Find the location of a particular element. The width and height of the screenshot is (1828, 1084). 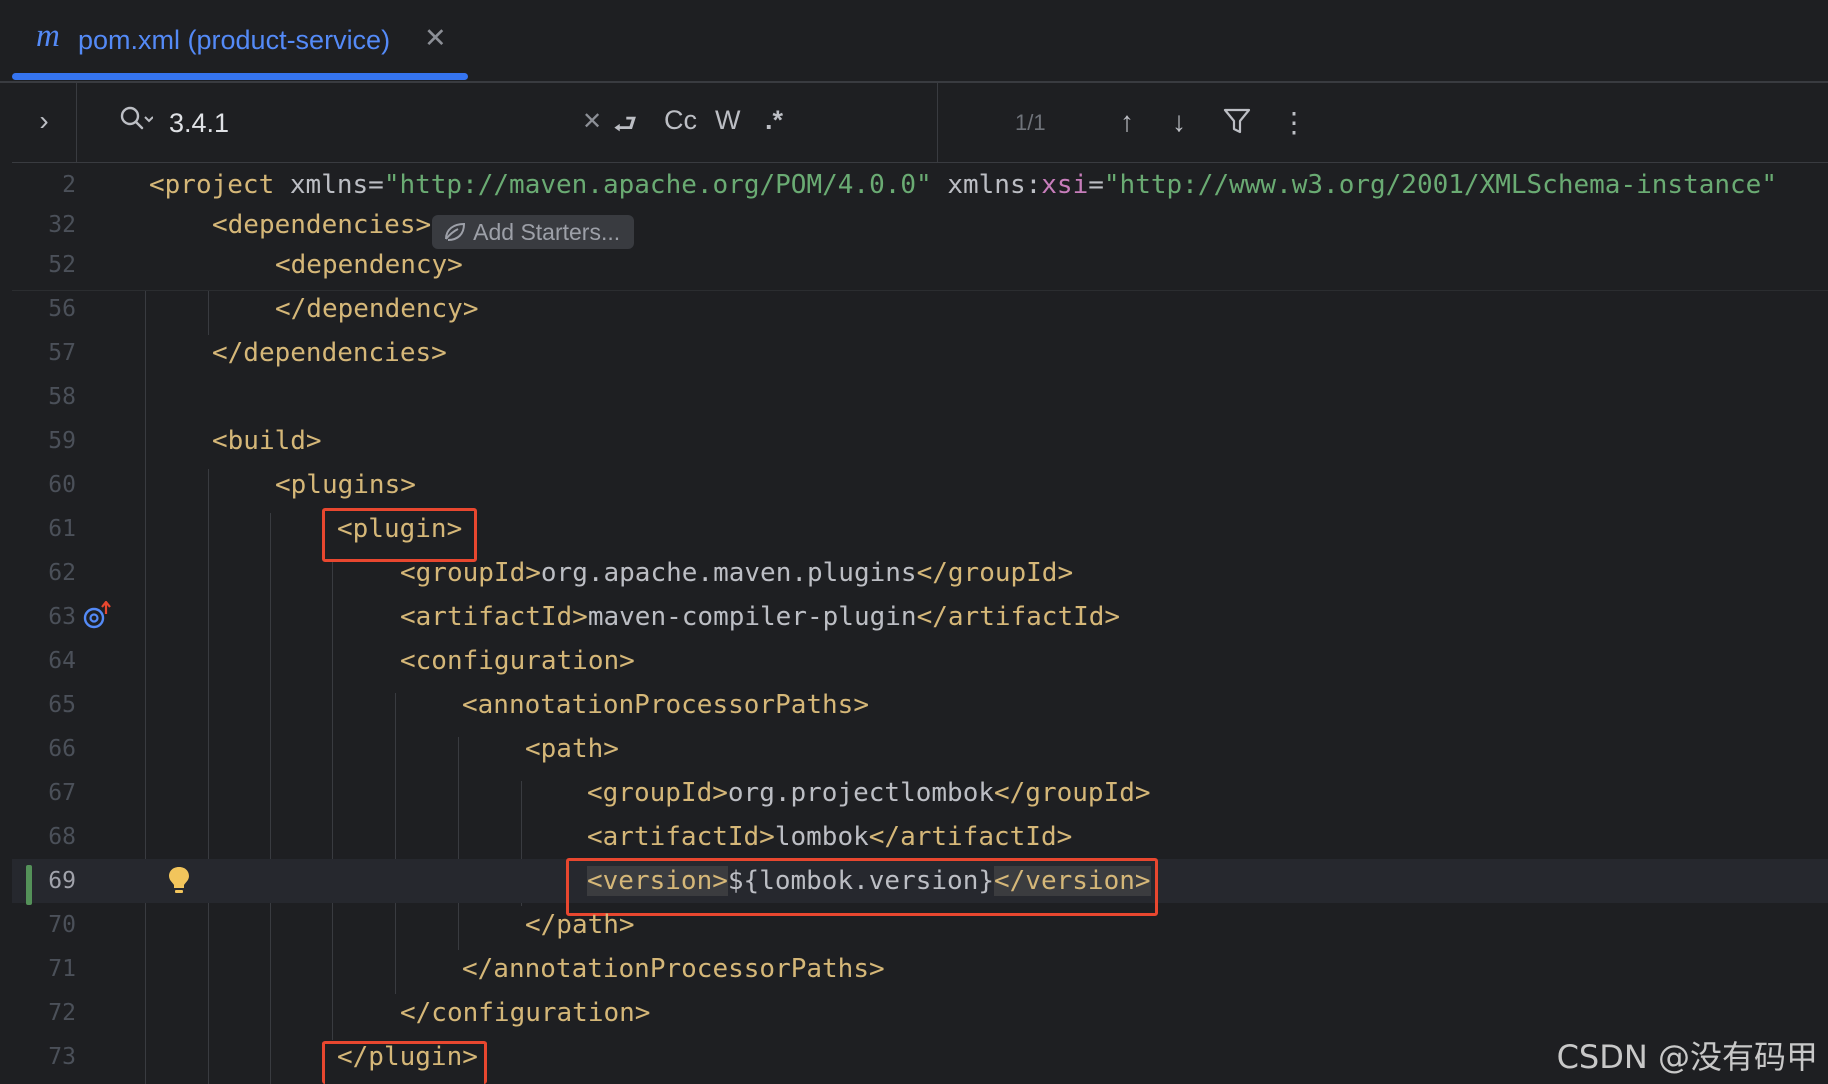

xml-tag: </configuration> is located at coordinates (525, 1013).